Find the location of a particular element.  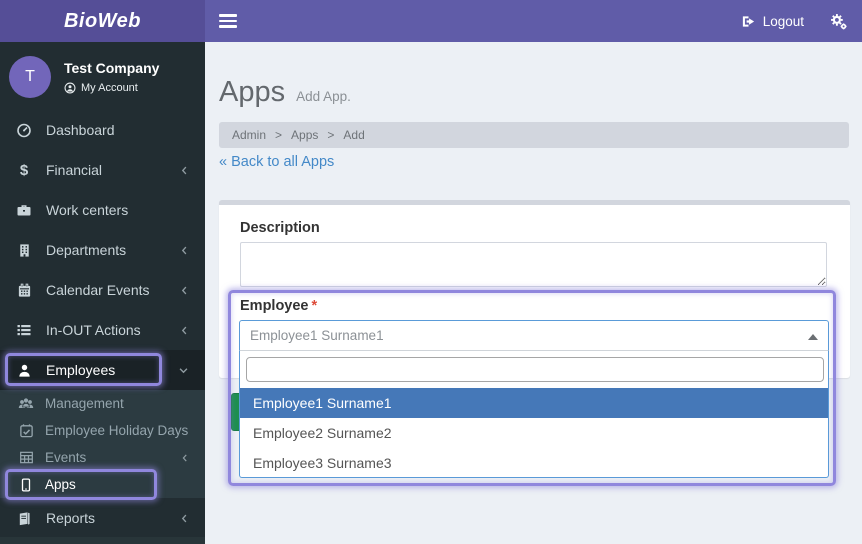

dropdown-arrow-up-icon is located at coordinates (813, 337).